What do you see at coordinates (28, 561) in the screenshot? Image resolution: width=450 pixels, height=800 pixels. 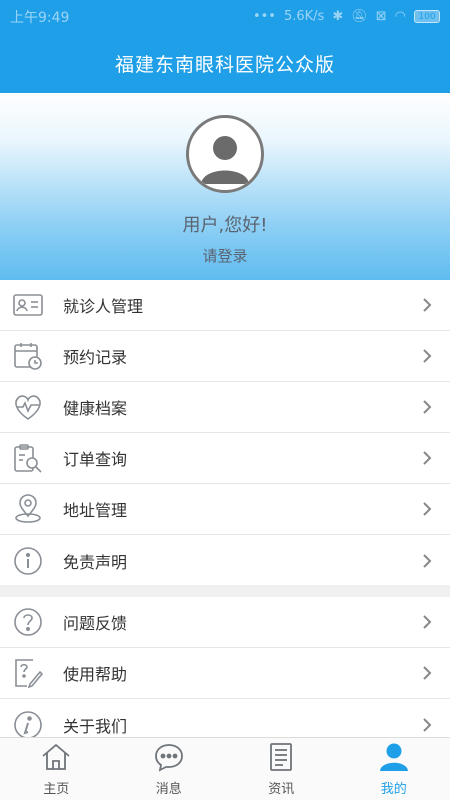 I see `info-circle-icon` at bounding box center [28, 561].